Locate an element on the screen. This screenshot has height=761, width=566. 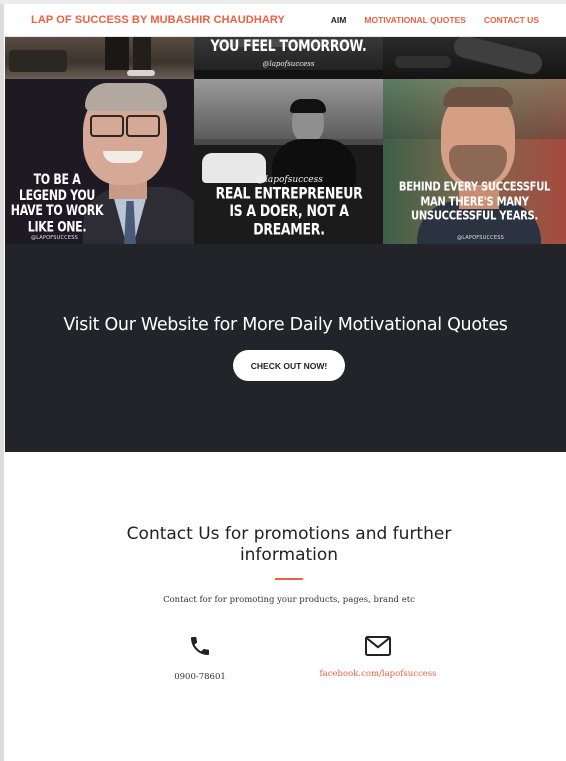
nav-links: AIM MOTIVATIONAL QUOTES CONTACT US is located at coordinates (426, 20).